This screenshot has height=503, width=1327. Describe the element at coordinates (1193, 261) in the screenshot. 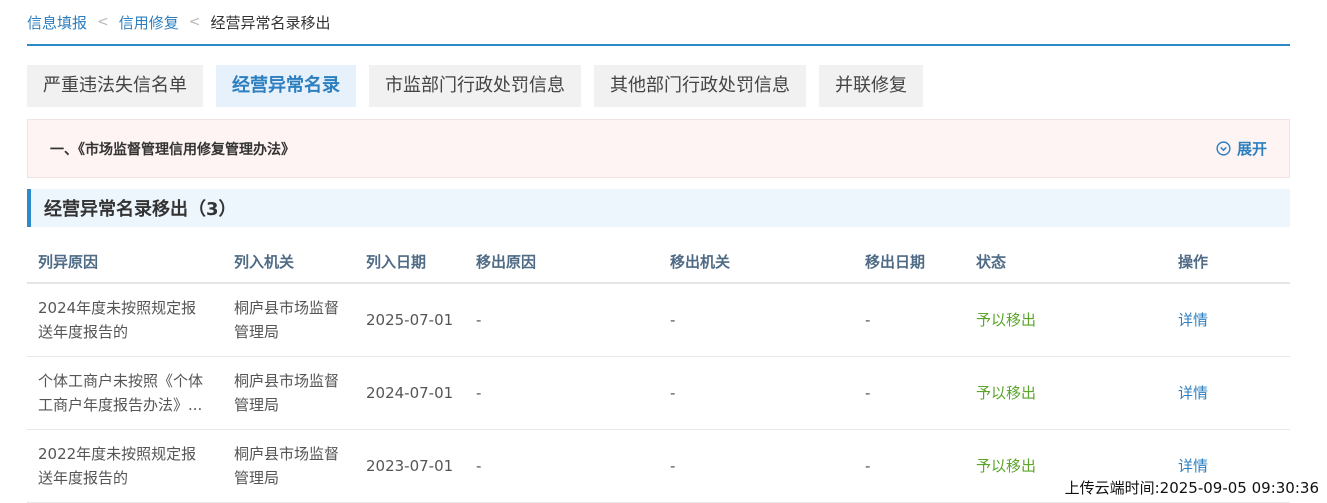

I see `column-header: 操作` at that location.